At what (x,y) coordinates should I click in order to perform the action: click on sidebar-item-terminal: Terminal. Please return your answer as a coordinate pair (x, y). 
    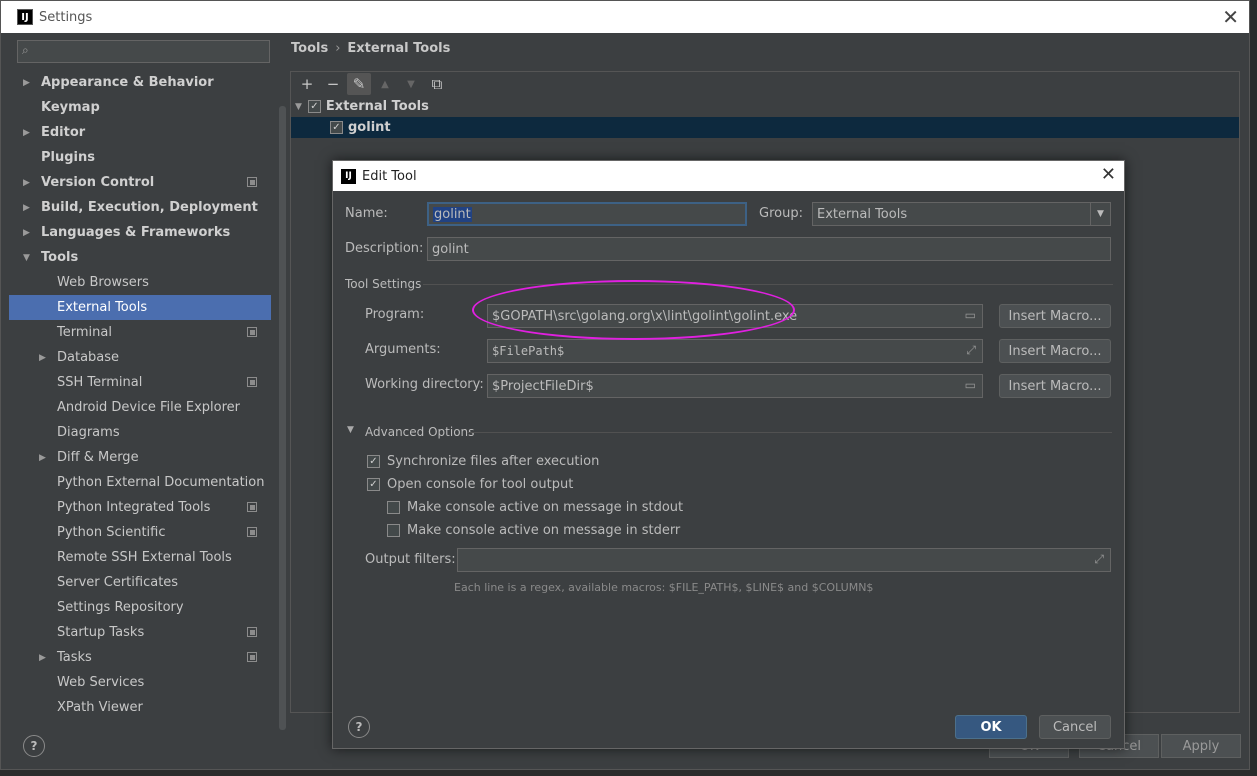
    Looking at the image, I should click on (140, 332).